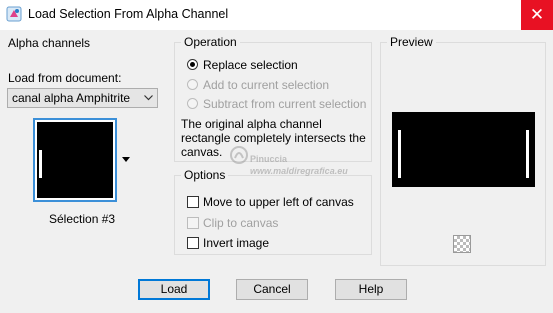 This screenshot has height=313, width=553. I want to click on subtract-selection-radio, so click(192, 103).